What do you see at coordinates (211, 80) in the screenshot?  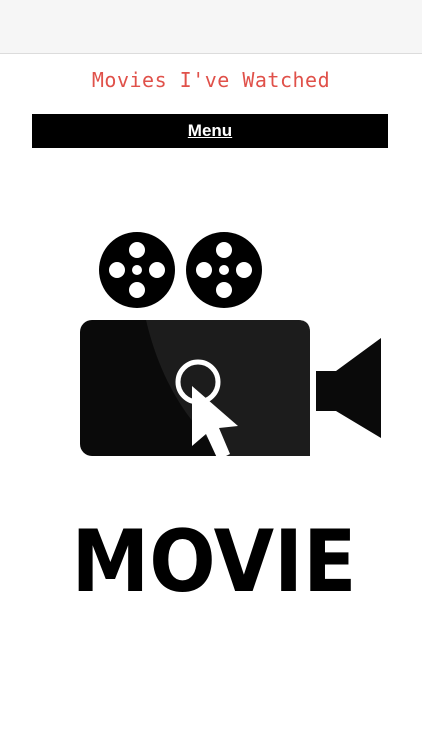 I see `page-title: Movies I've Watched` at bounding box center [211, 80].